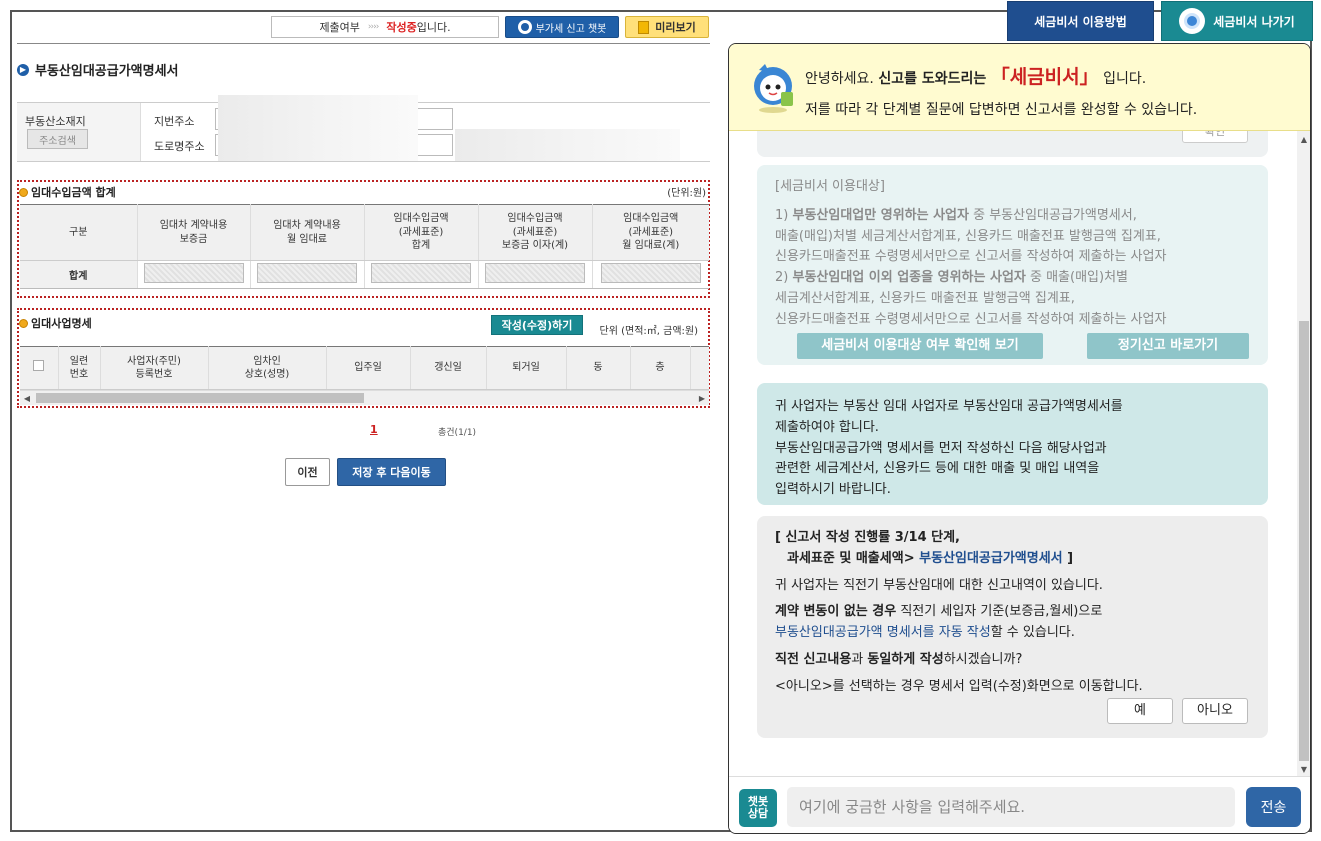 Image resolution: width=1321 pixels, height=841 pixels. What do you see at coordinates (932, 79) in the screenshot?
I see `greet-bold: 신고를 도와드리는` at bounding box center [932, 79].